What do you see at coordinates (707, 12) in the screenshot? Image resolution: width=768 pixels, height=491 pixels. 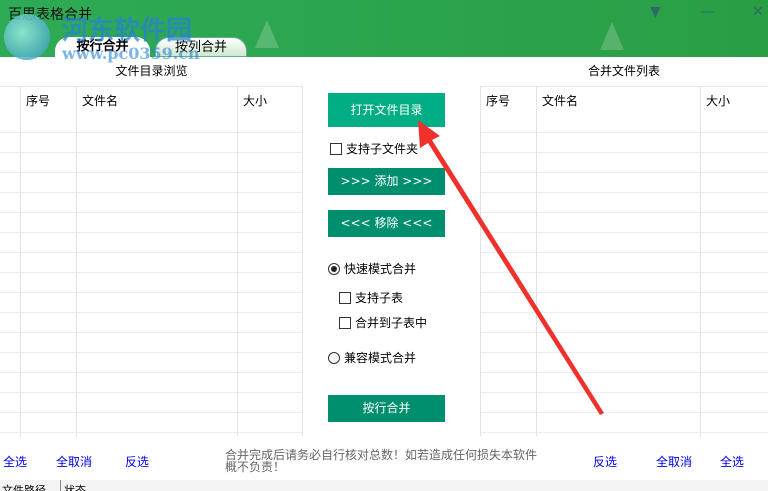 I see `minimize-icon: —` at bounding box center [707, 12].